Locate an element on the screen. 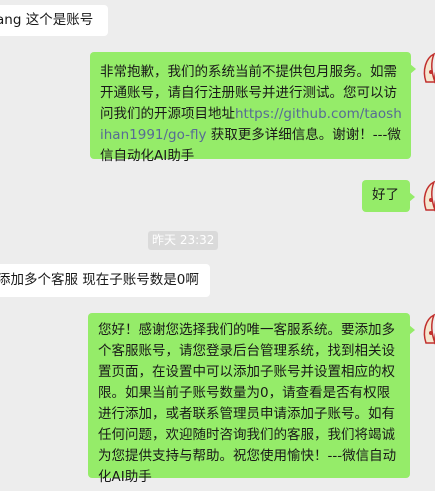  message-bubble-outgoing: 好了 is located at coordinates (388, 196).